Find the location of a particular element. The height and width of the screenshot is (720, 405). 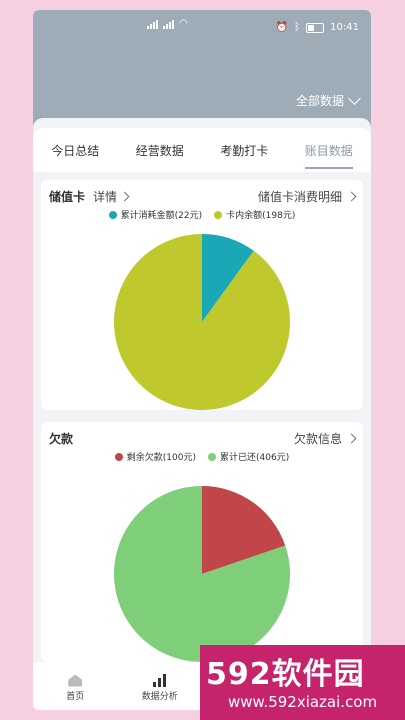

chevron-down-icon is located at coordinates (354, 98).